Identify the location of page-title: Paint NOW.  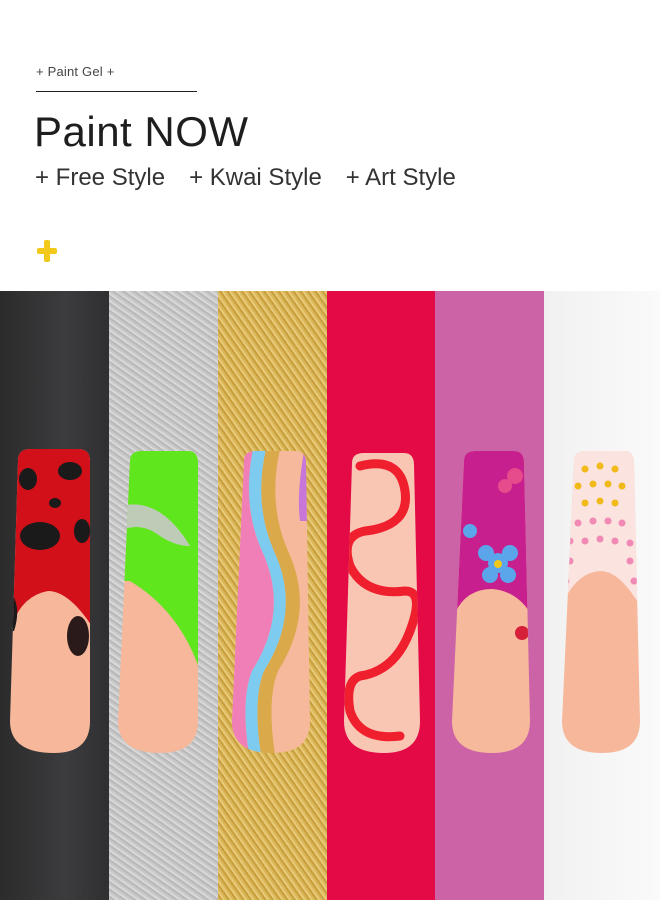
(141, 131).